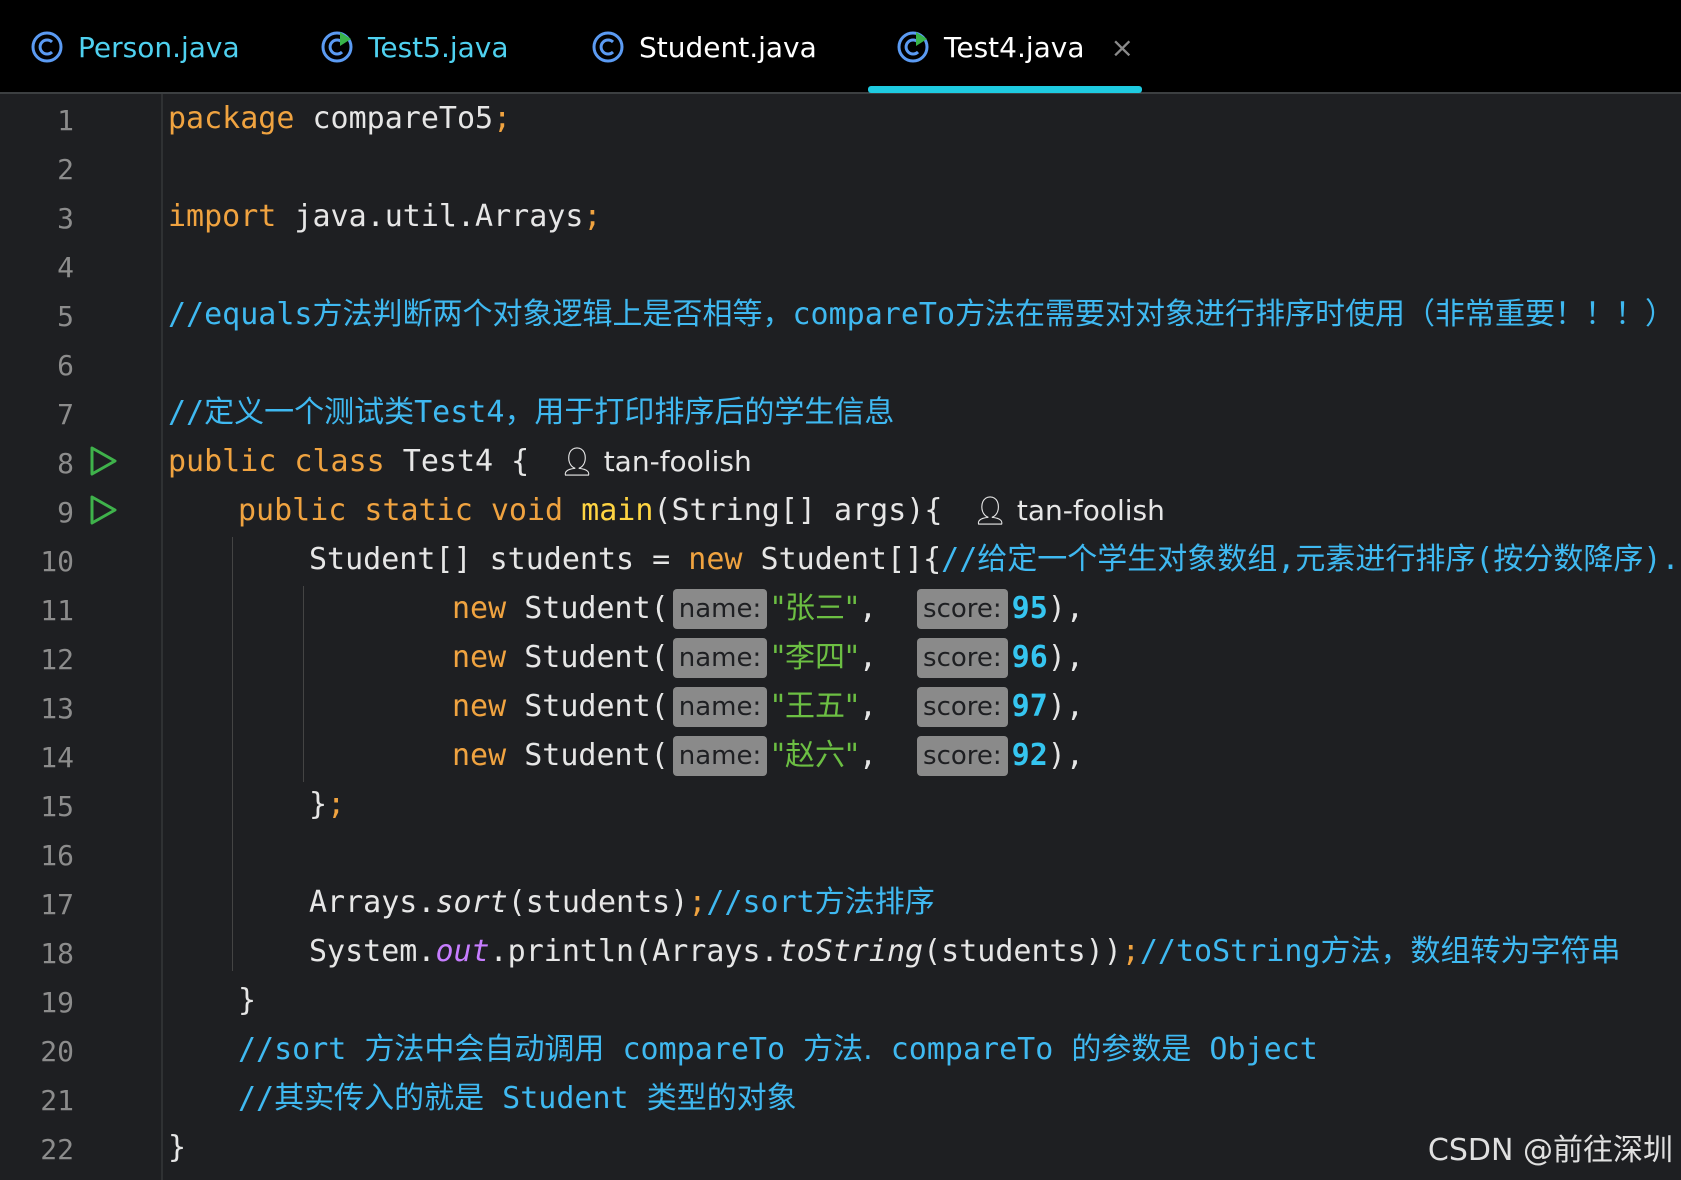 Image resolution: width=1681 pixels, height=1180 pixels. Describe the element at coordinates (231, 118) in the screenshot. I see `keyword: package` at that location.